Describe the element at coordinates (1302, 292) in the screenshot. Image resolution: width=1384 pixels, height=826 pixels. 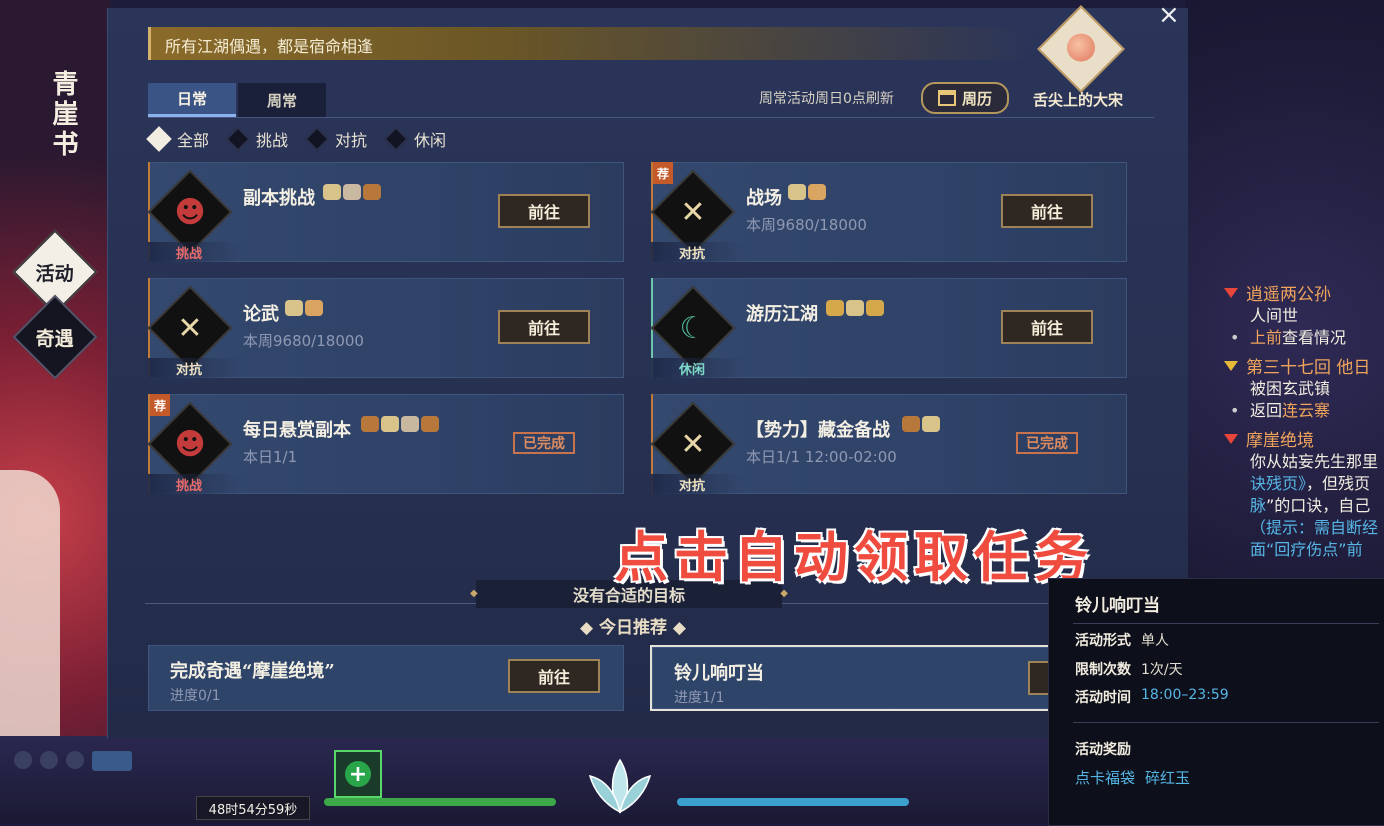
I see `quest-heading: 逍遥两公孙` at that location.